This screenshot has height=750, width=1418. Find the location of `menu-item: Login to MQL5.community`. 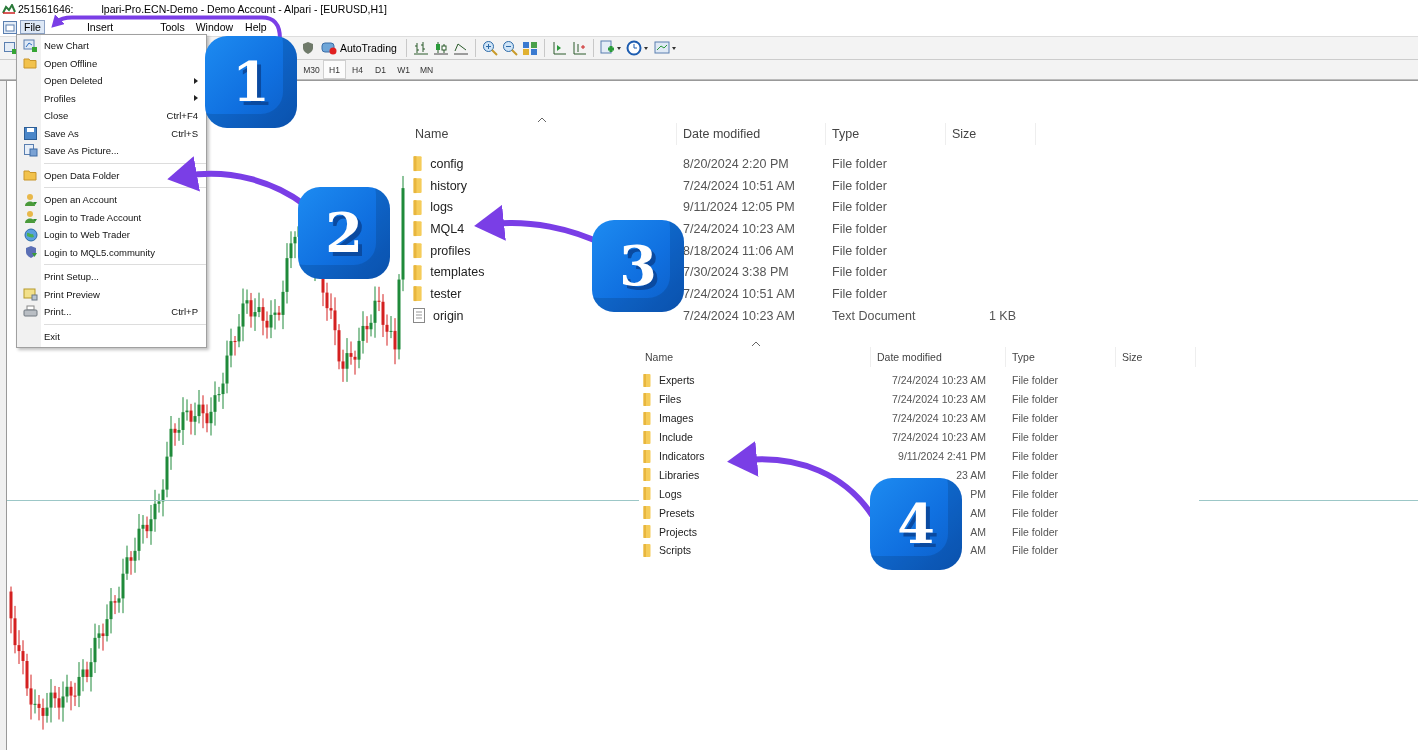

menu-item: Login to MQL5.community is located at coordinates (111, 252).